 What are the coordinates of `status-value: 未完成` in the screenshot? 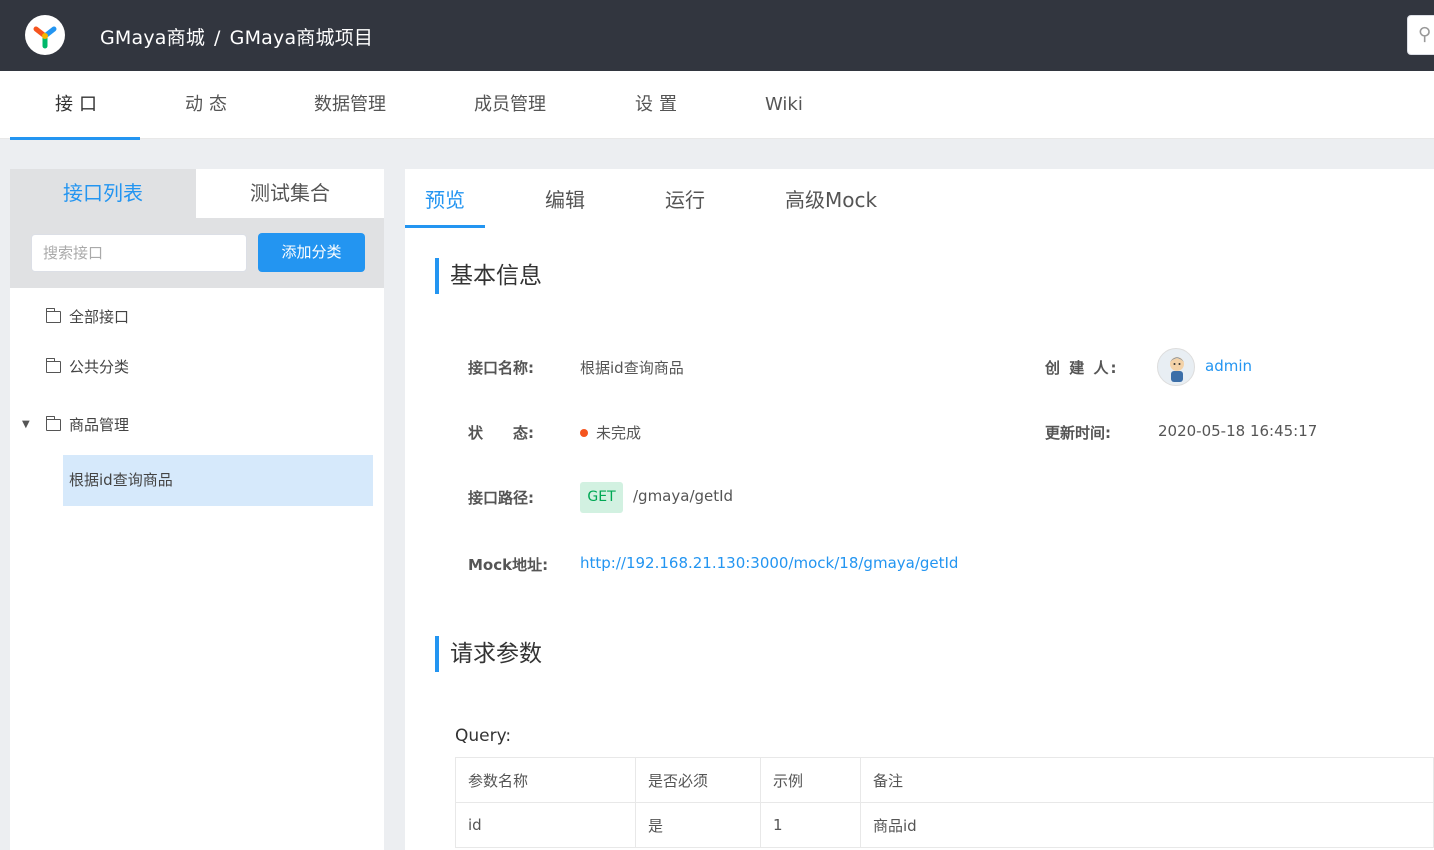 It's located at (610, 432).